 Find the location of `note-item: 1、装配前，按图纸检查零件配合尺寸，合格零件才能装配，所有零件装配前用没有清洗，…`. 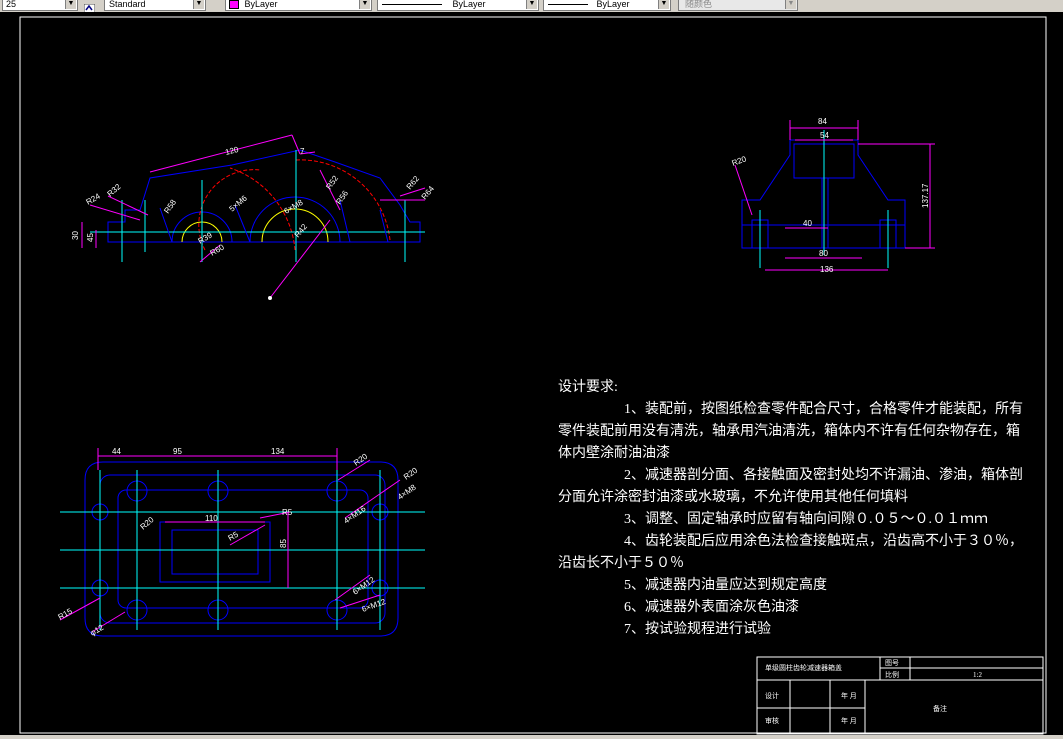

note-item: 1、装配前，按图纸检查零件配合尺寸，合格零件才能装配，所有零件装配前用没有清洗，… is located at coordinates (790, 431).